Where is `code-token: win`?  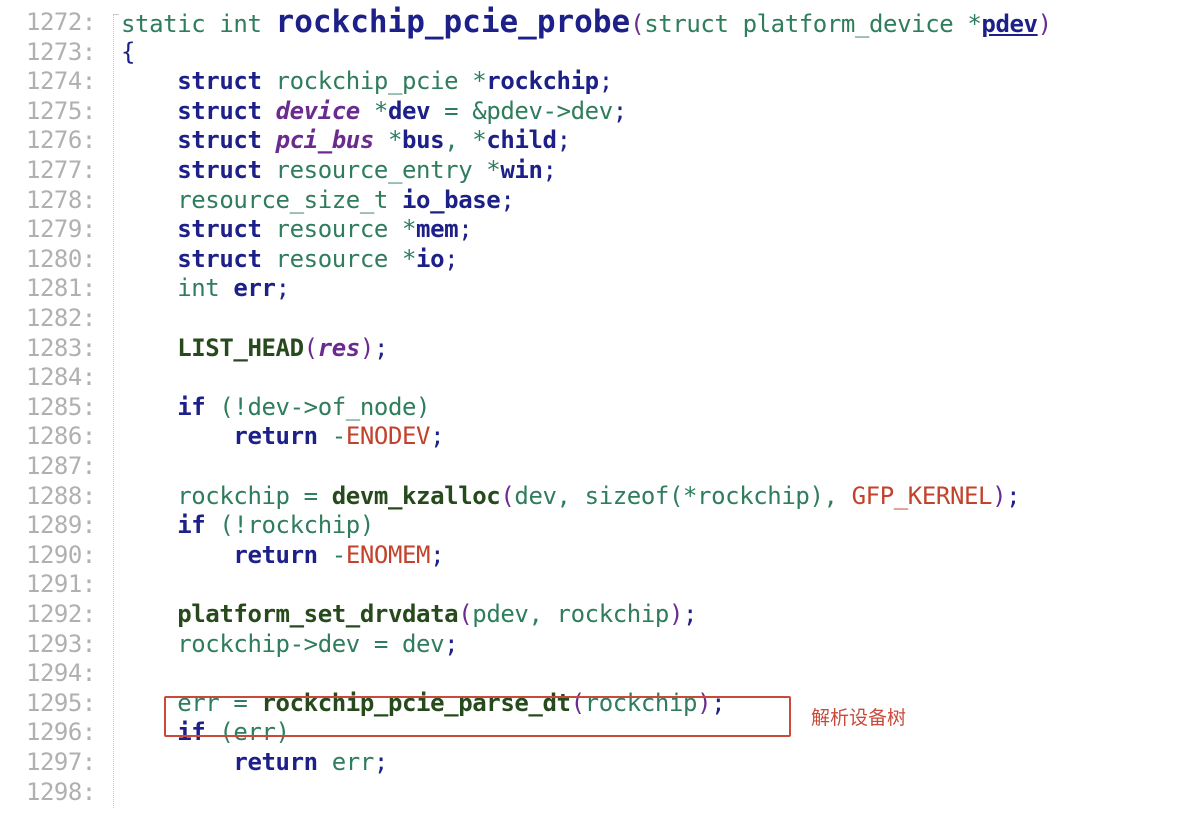 code-token: win is located at coordinates (521, 170).